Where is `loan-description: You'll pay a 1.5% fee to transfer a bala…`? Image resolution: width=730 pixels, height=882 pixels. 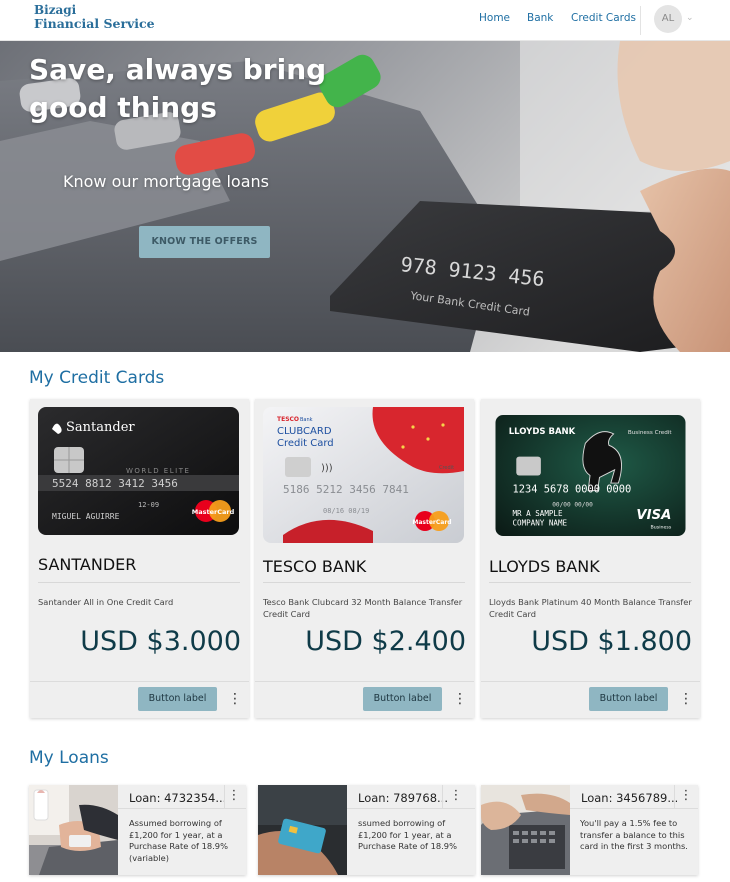
loan-description: You'll pay a 1.5% fee to transfer a bala… is located at coordinates (634, 834).